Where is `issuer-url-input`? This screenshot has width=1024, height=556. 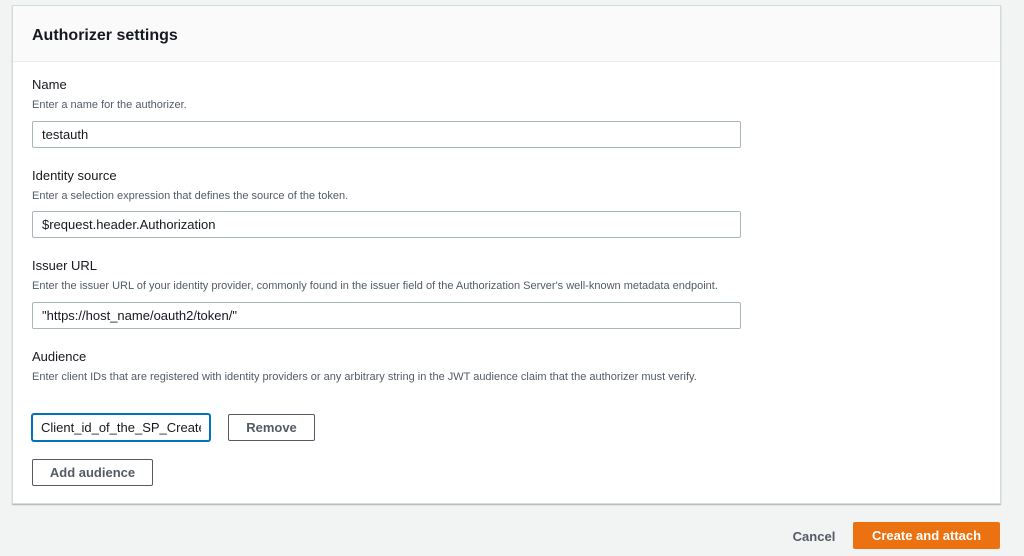 issuer-url-input is located at coordinates (386, 315).